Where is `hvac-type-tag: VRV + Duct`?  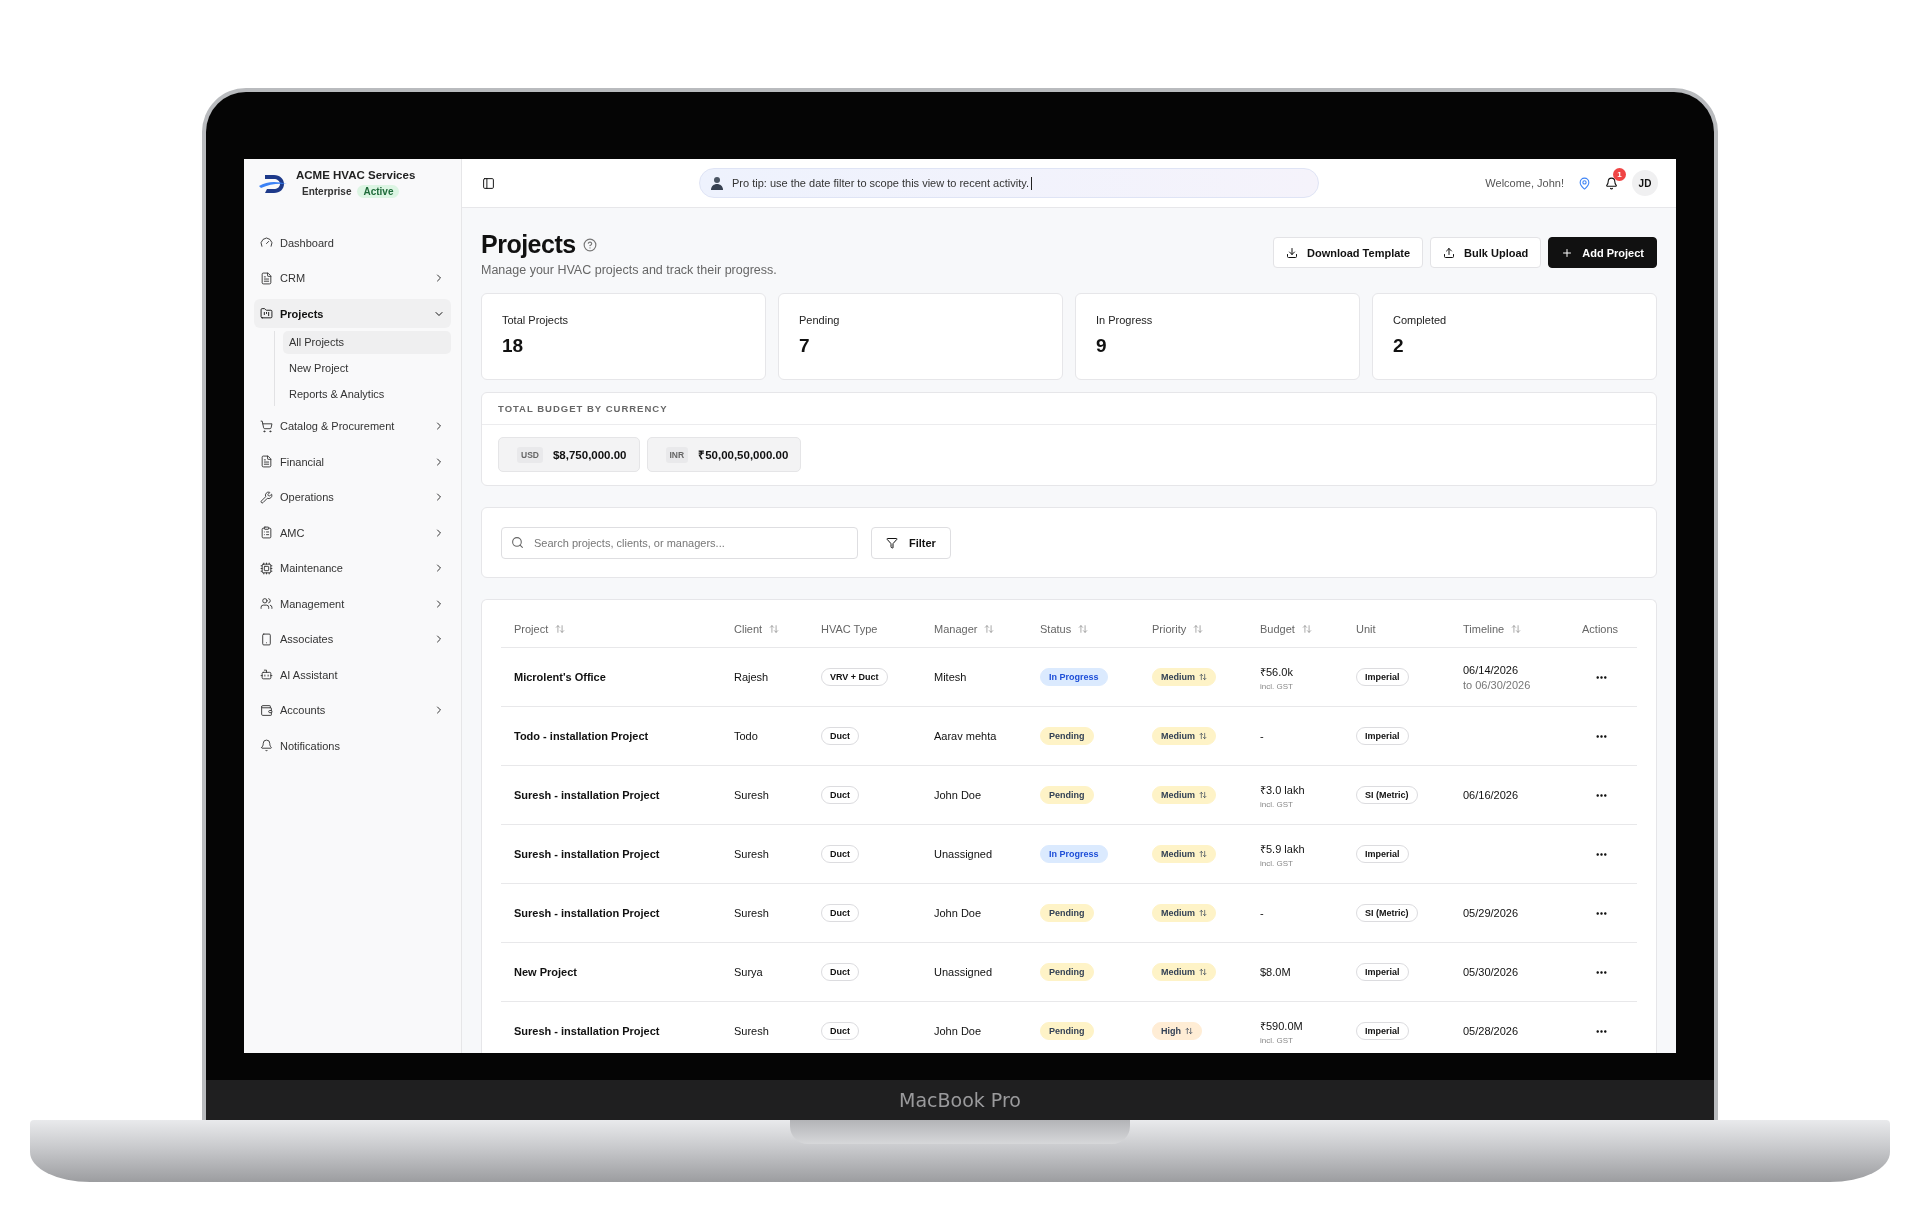
hvac-type-tag: VRV + Duct is located at coordinates (854, 677).